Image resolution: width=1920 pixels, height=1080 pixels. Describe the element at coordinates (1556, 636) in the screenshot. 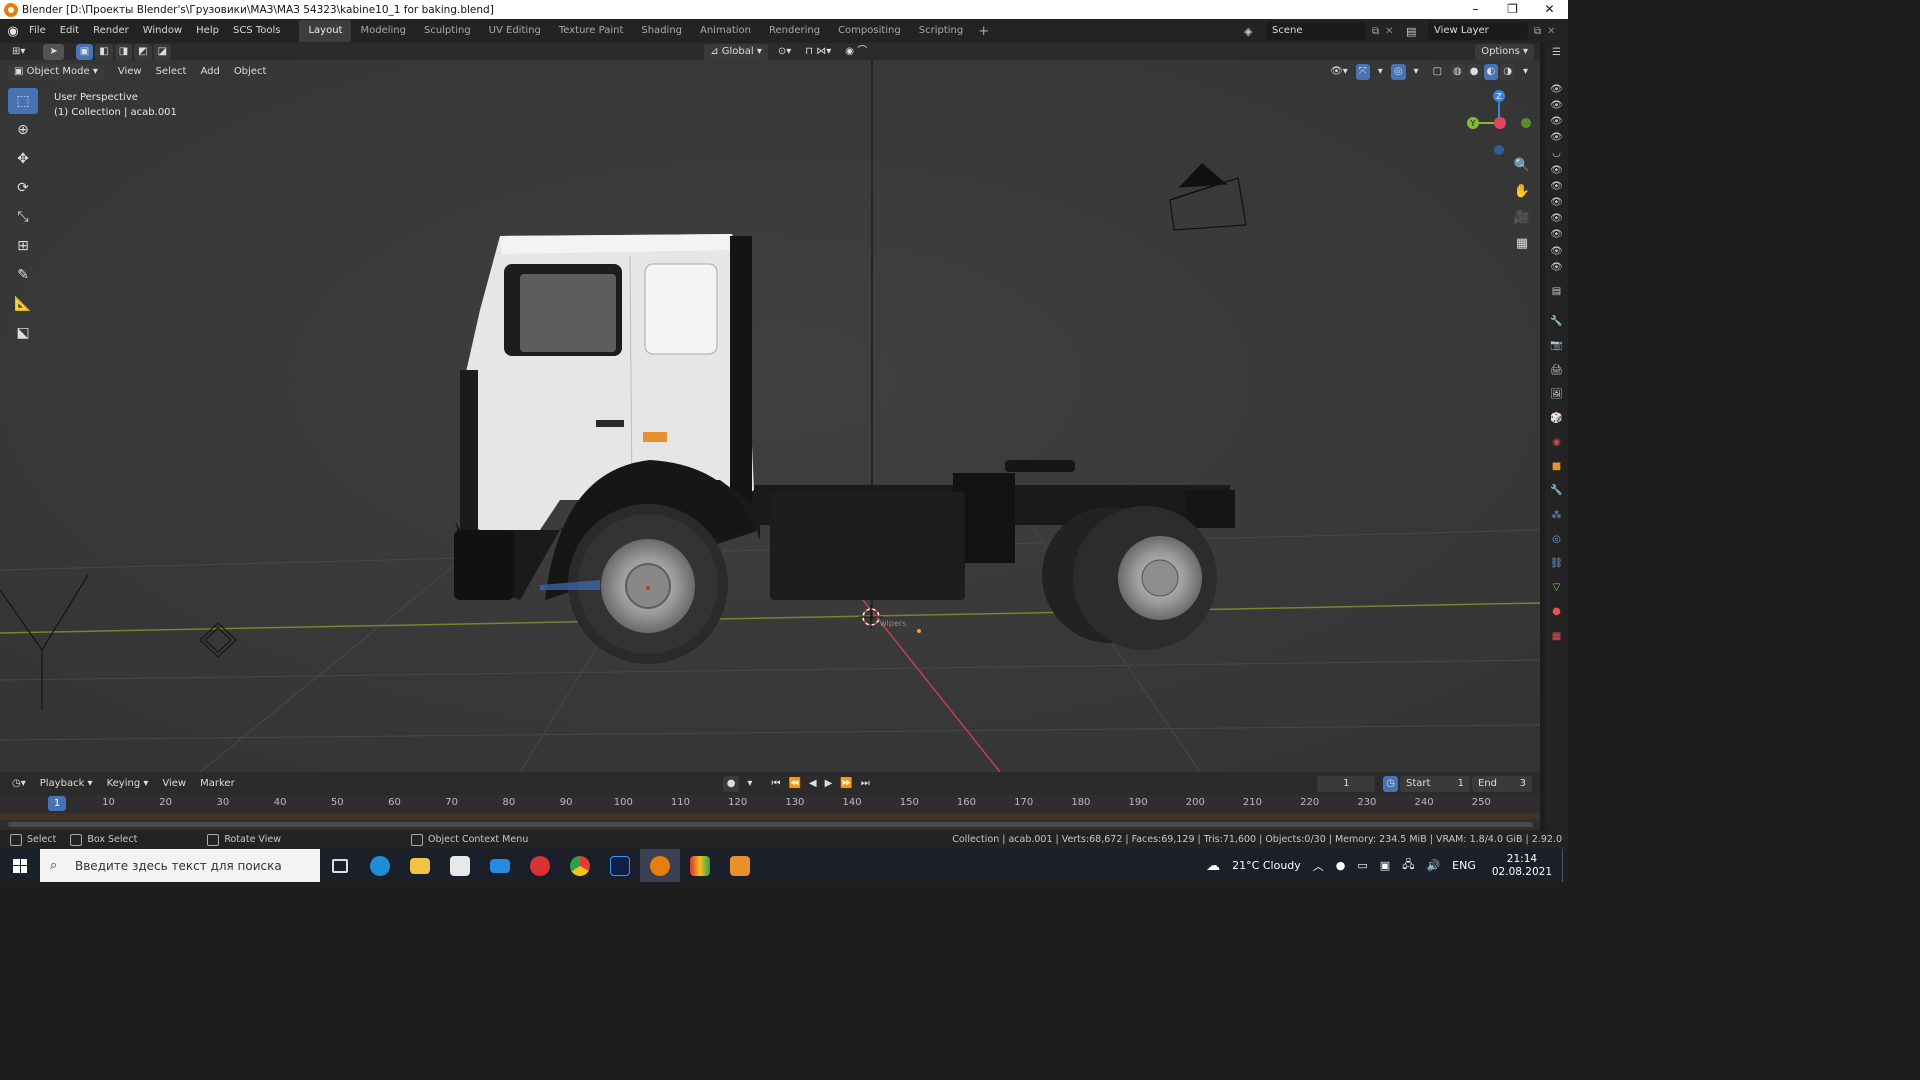

I see `texture-properties-icon: ▦` at that location.